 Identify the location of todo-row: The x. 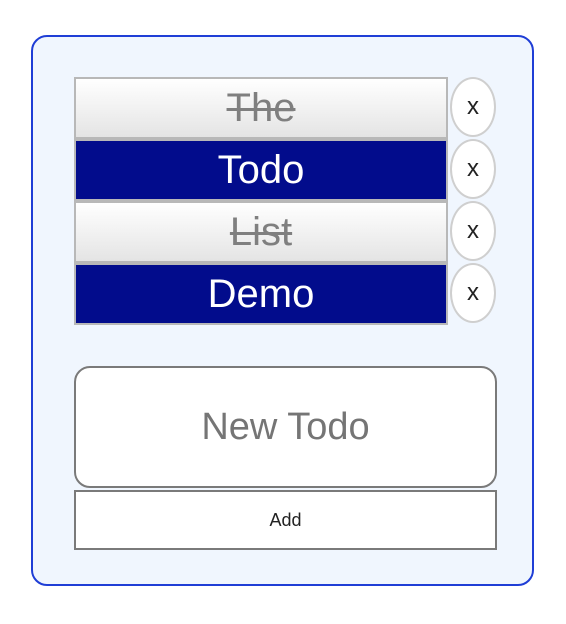
(286, 108).